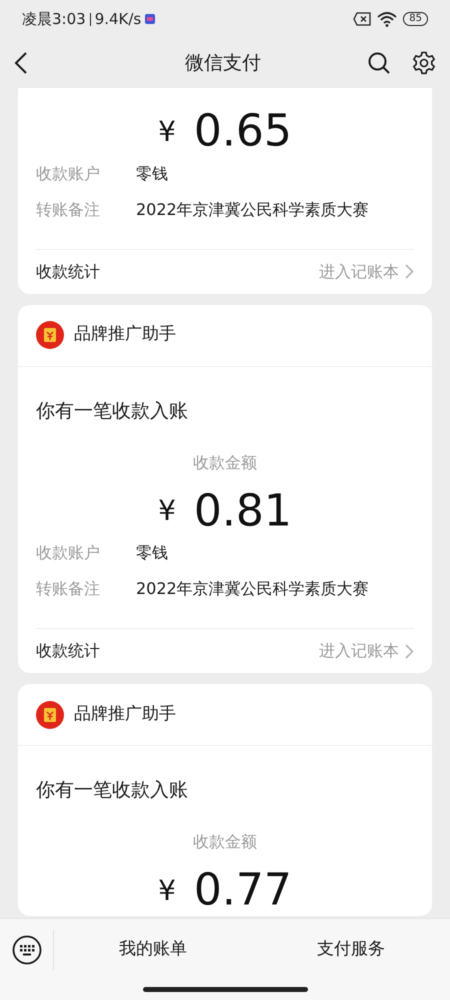 This screenshot has width=450, height=1000. I want to click on menu-tab: 支付服务, so click(351, 950).